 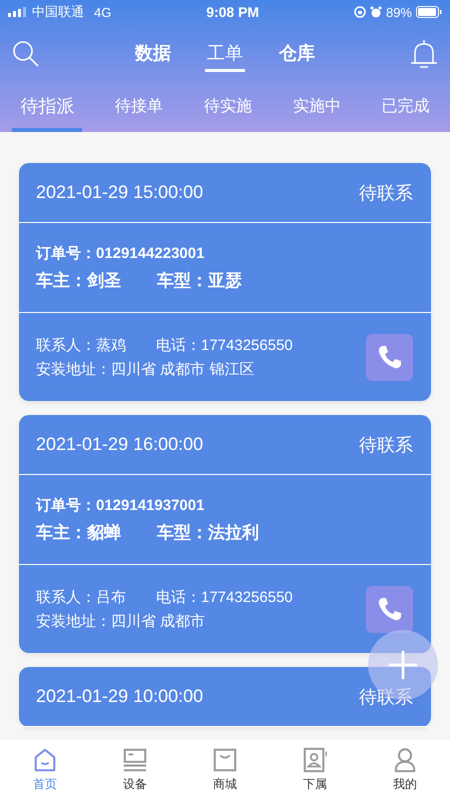 I want to click on car-owner: 车主：貂蝉, so click(x=78, y=533).